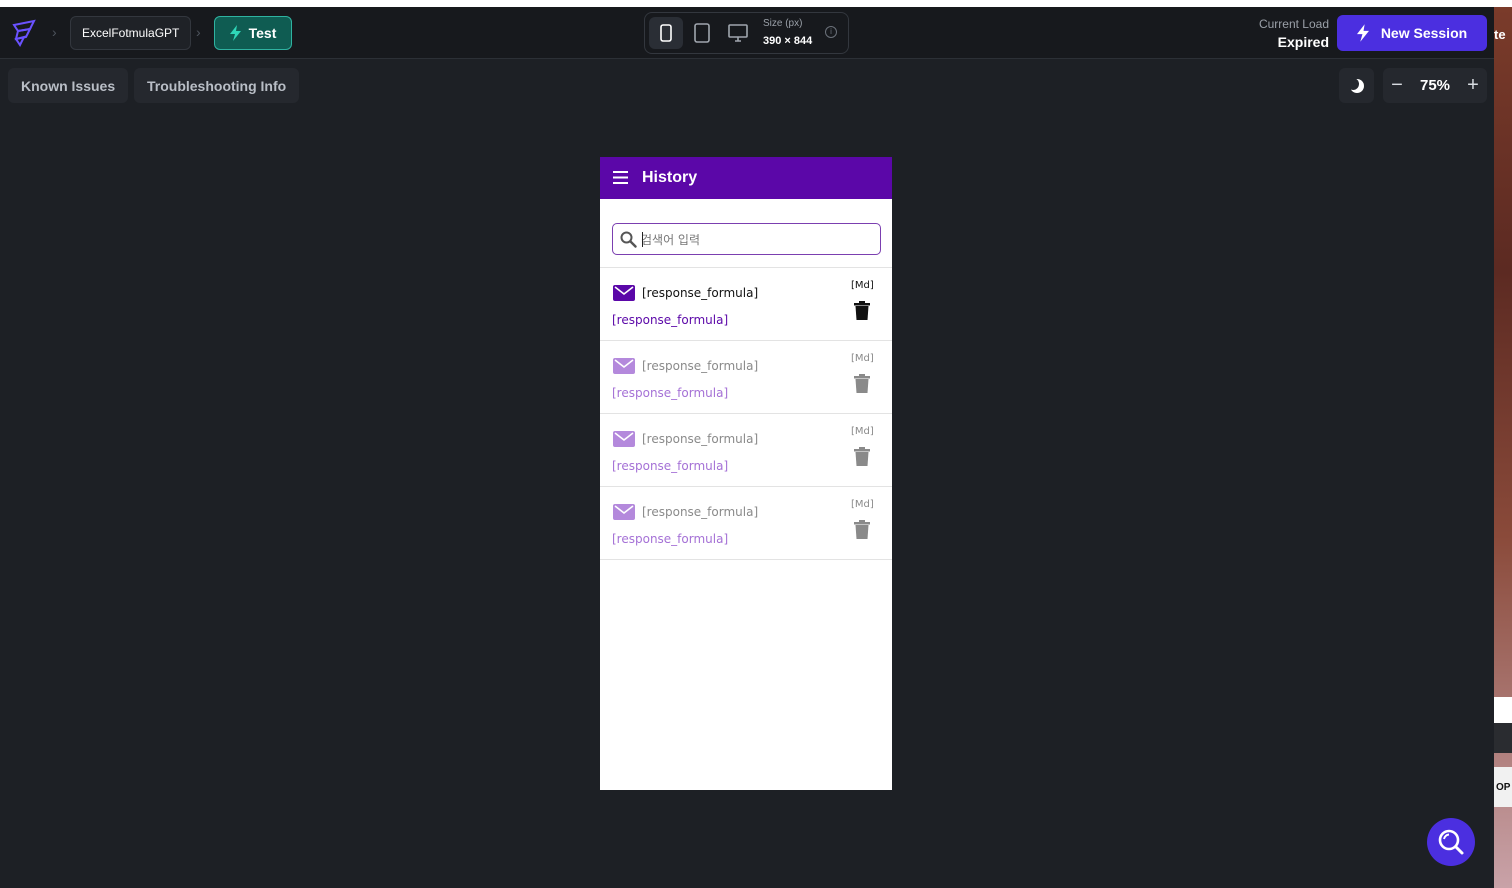  I want to click on desktop-device-button, so click(738, 33).